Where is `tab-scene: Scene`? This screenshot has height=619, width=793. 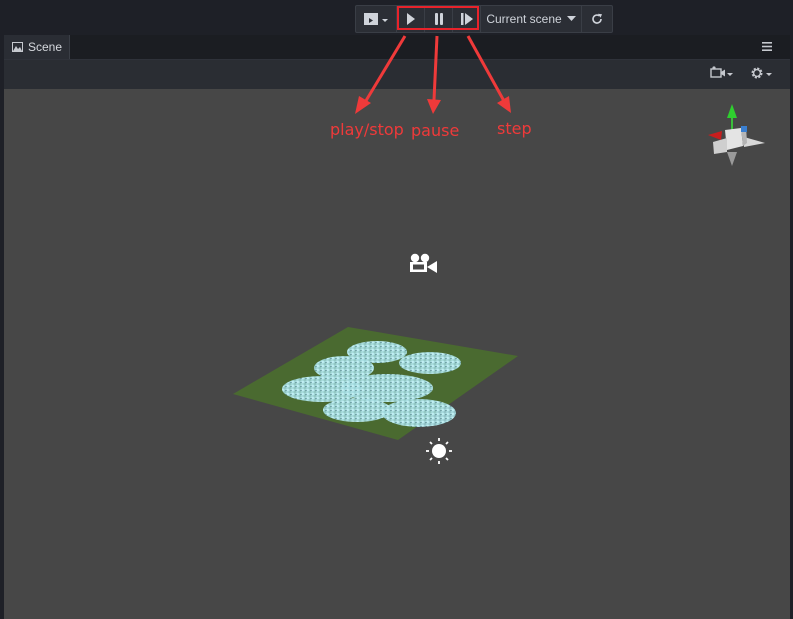 tab-scene: Scene is located at coordinates (37, 47).